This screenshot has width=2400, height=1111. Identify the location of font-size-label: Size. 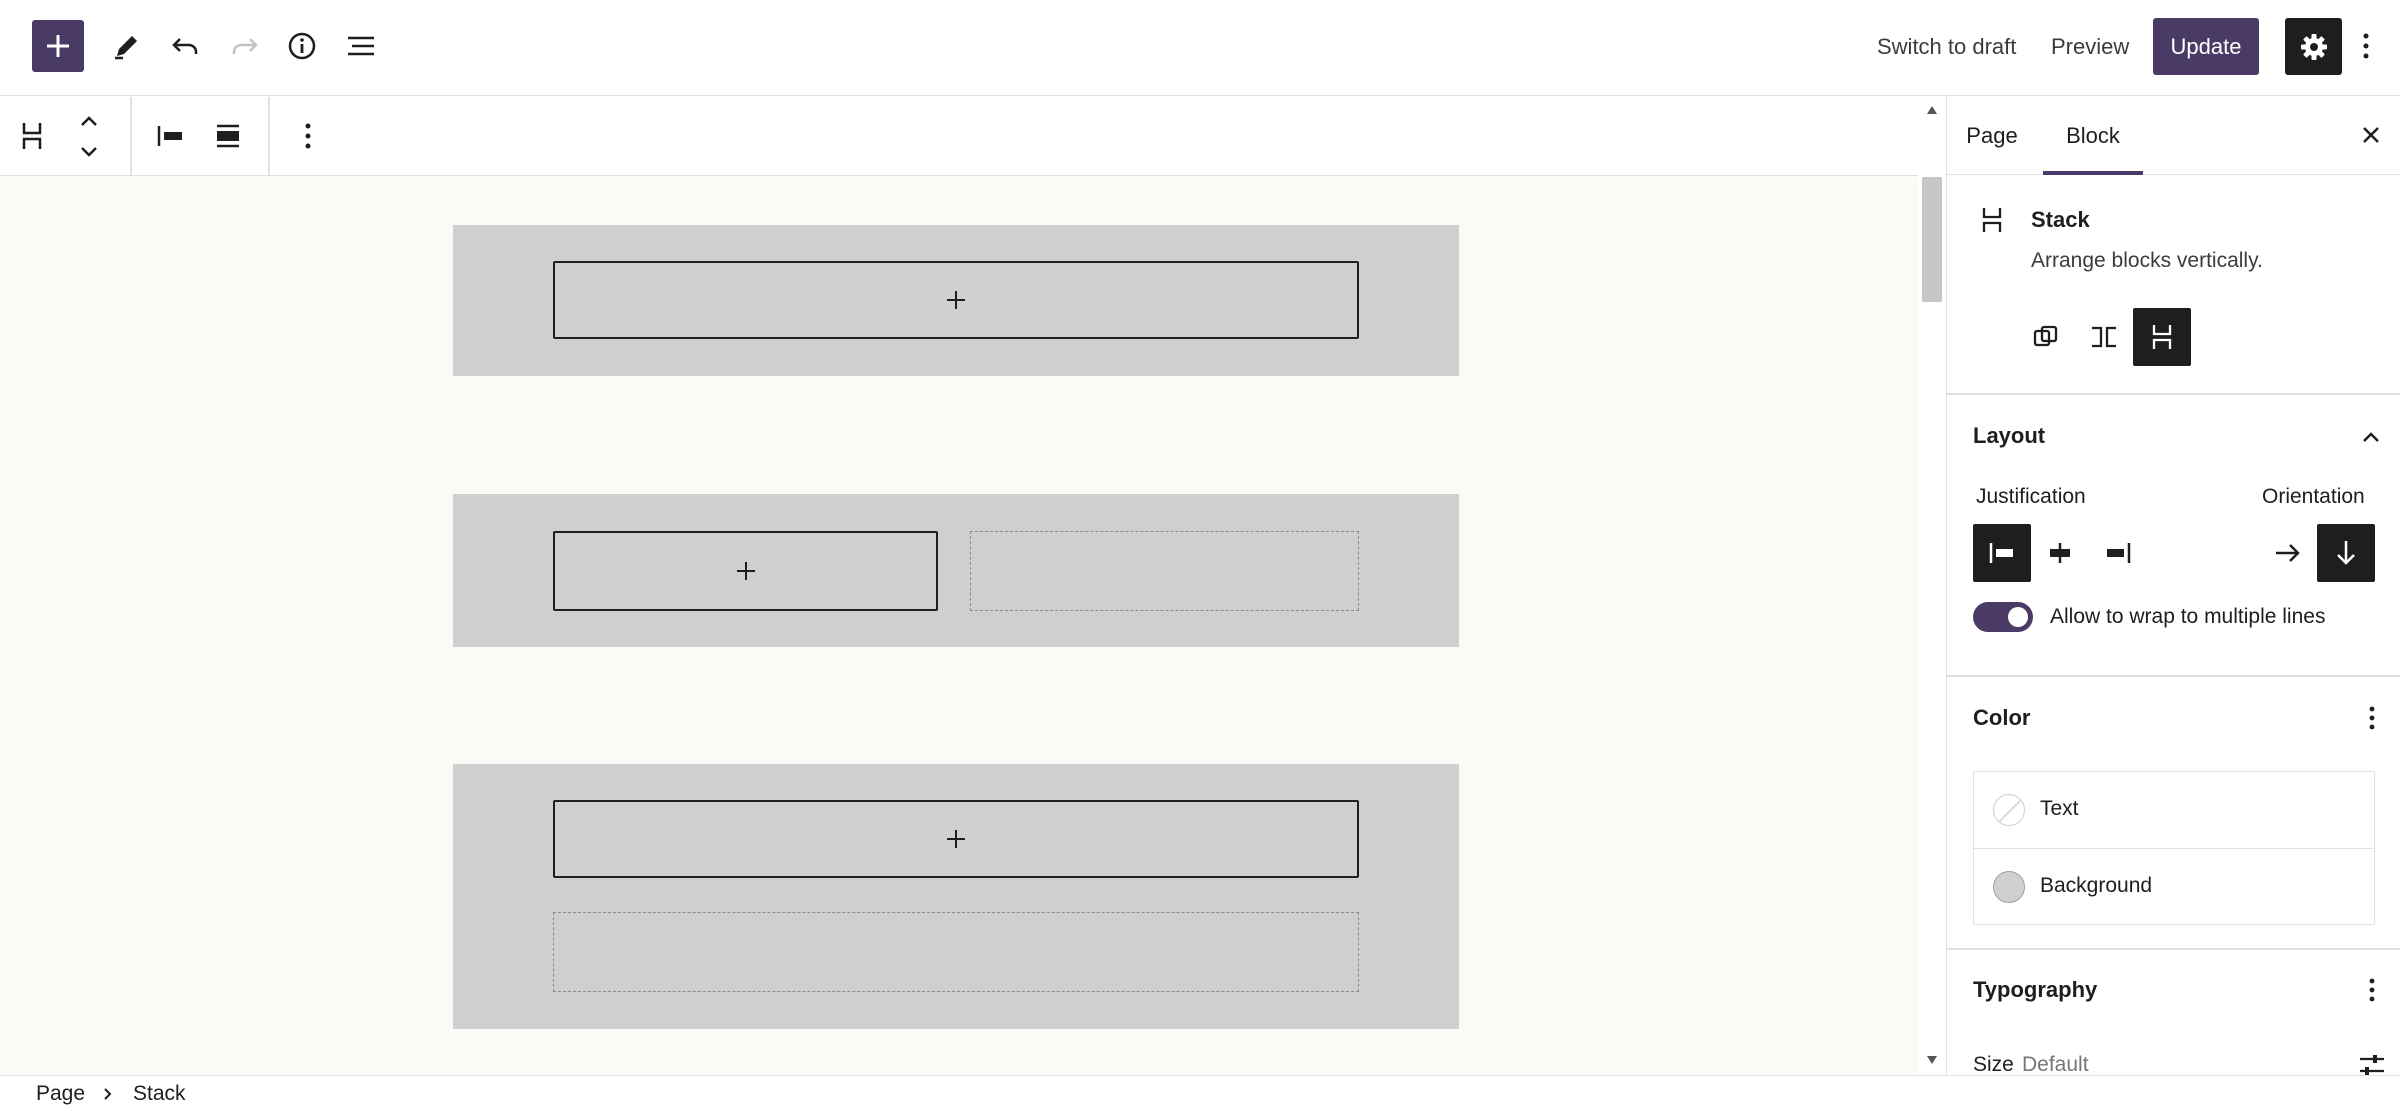
(1993, 1064).